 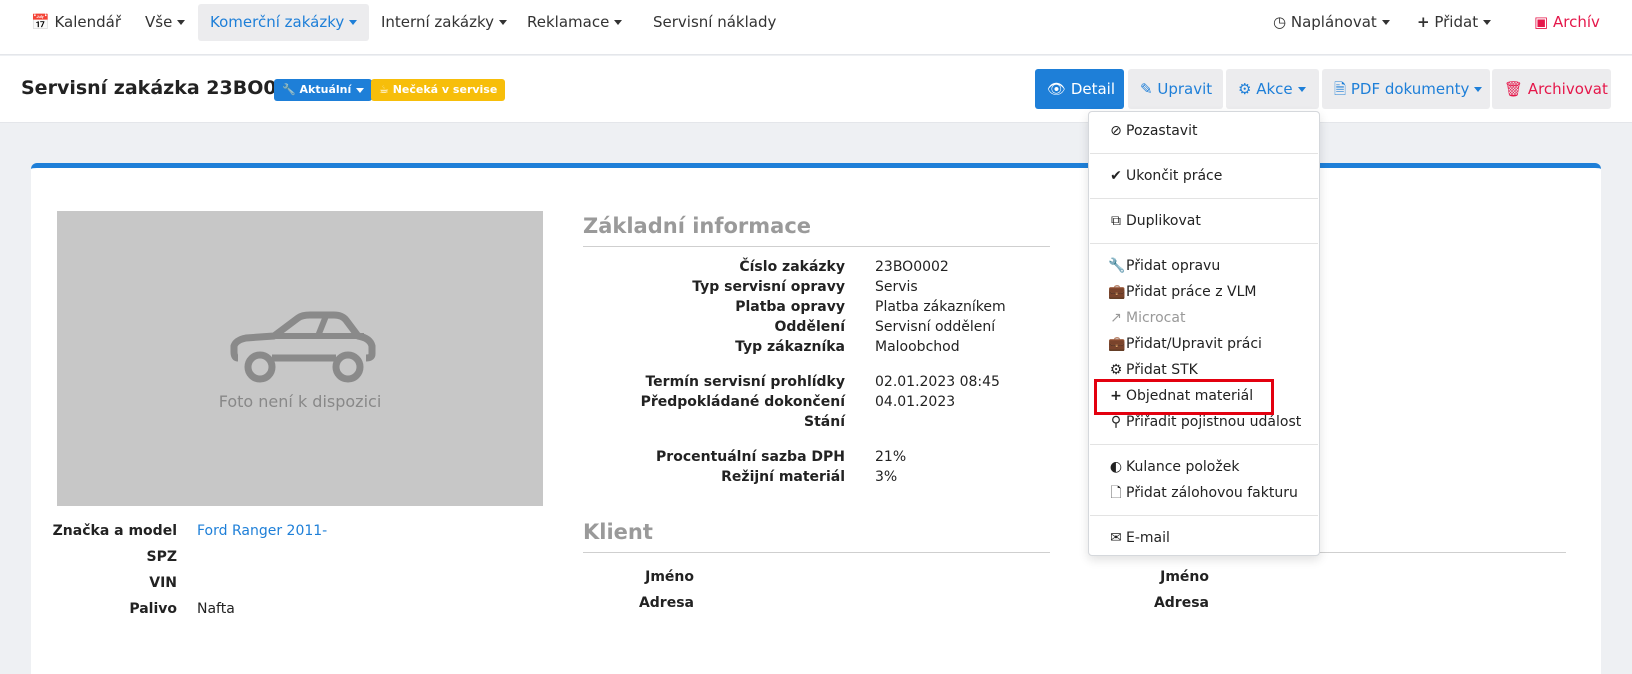 What do you see at coordinates (937, 382) in the screenshot?
I see `info-value: 02.01.2023 08:45` at bounding box center [937, 382].